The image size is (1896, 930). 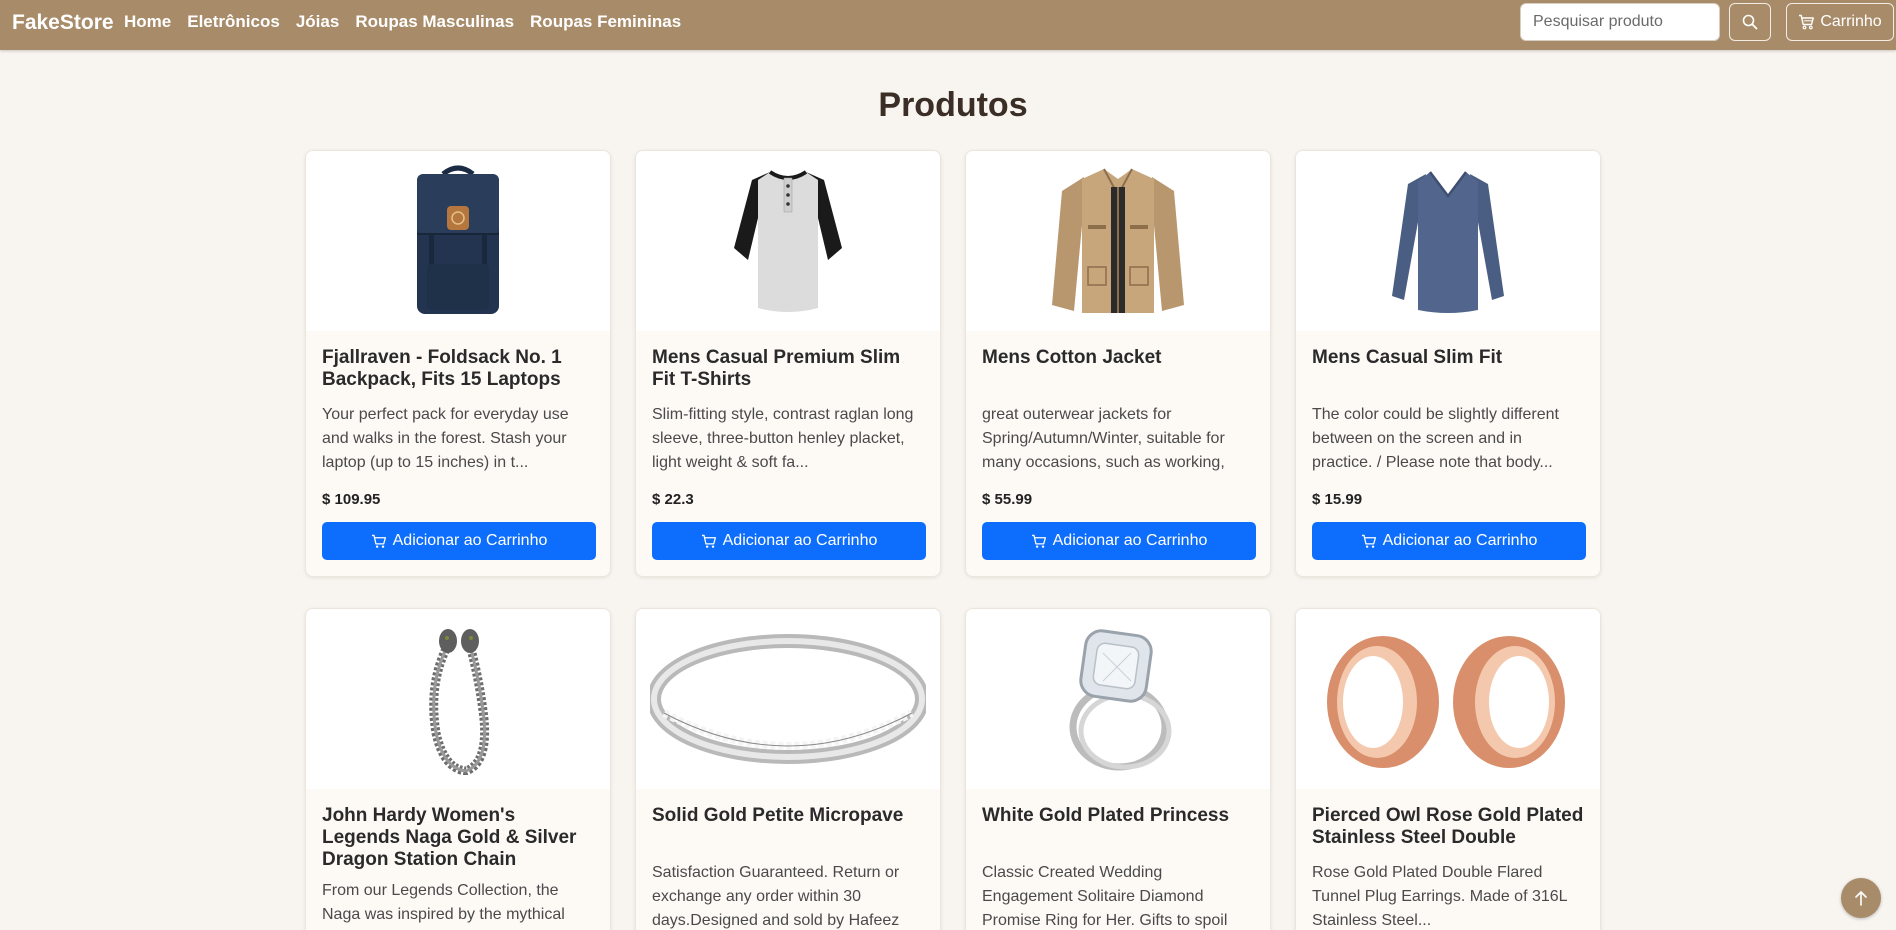 I want to click on dragon-bracelet-image, so click(x=459, y=702).